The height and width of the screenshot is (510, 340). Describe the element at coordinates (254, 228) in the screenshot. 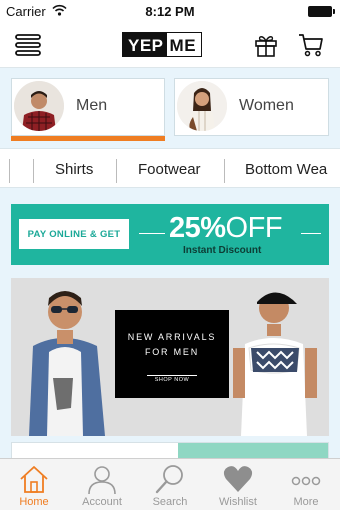

I see `discount-word: OFF` at that location.